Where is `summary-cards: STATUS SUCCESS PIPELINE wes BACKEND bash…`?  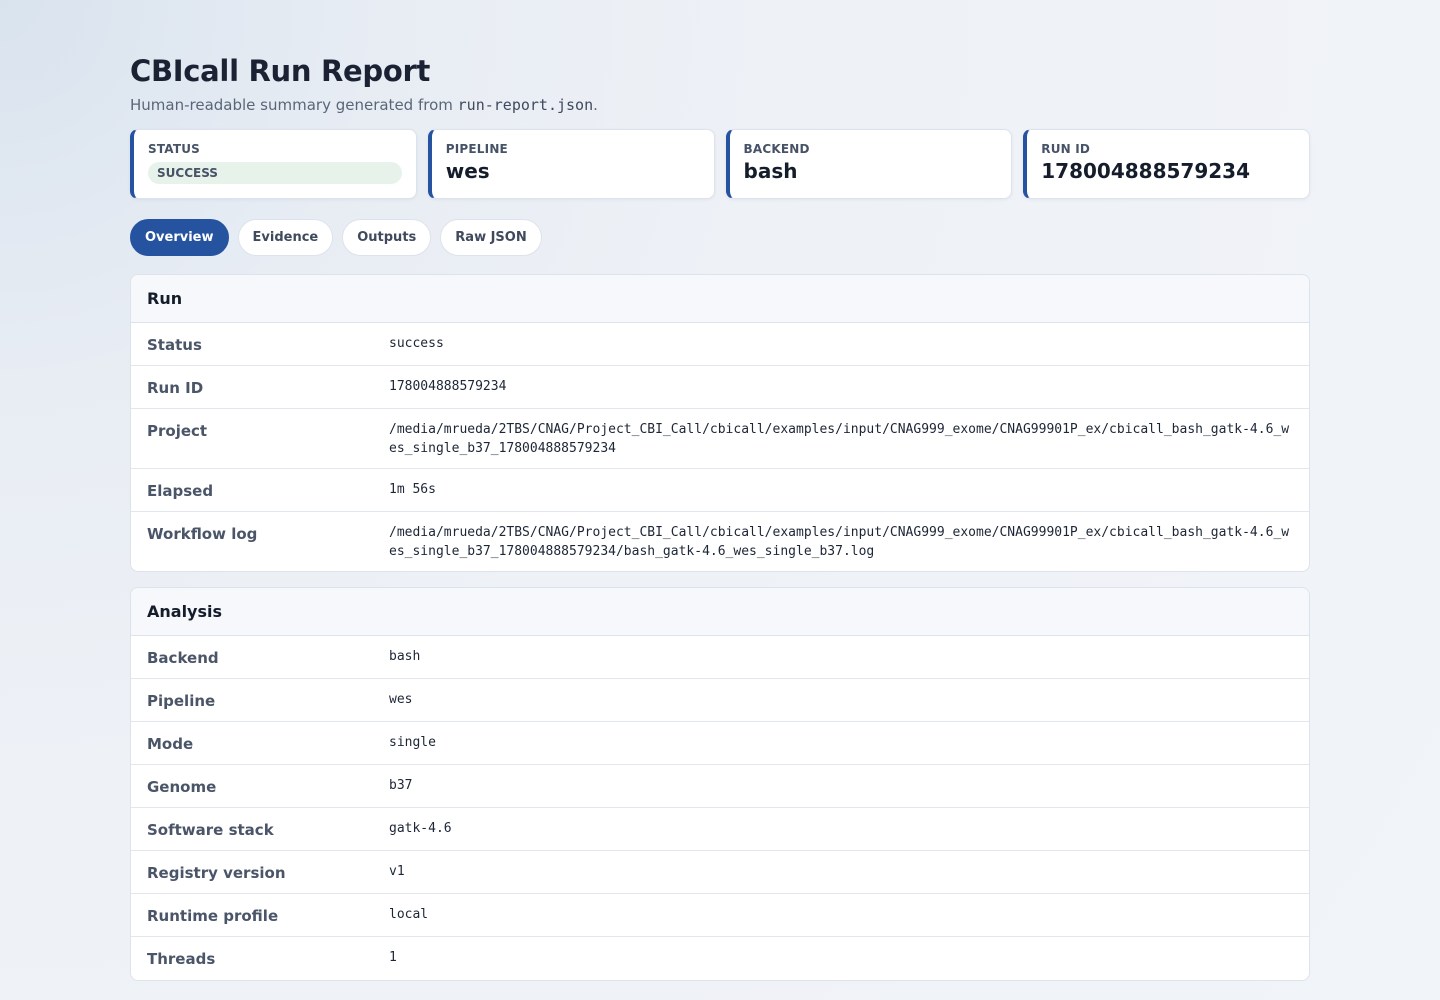
summary-cards: STATUS SUCCESS PIPELINE wes BACKEND bash… is located at coordinates (720, 164).